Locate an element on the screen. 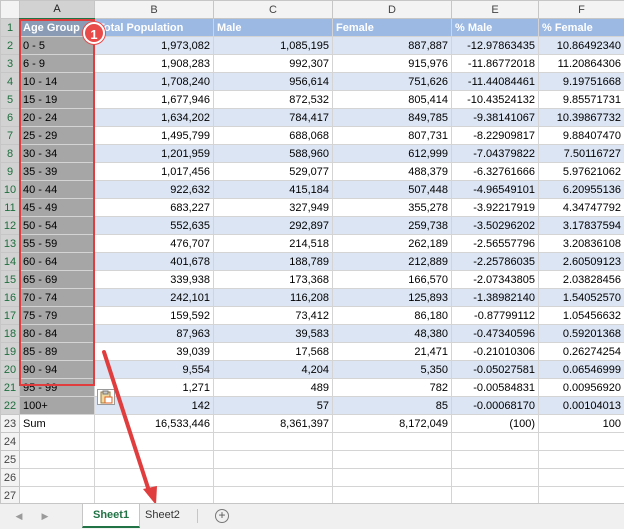 The height and width of the screenshot is (529, 624). data-cell: 3.17837594 is located at coordinates (581, 225).